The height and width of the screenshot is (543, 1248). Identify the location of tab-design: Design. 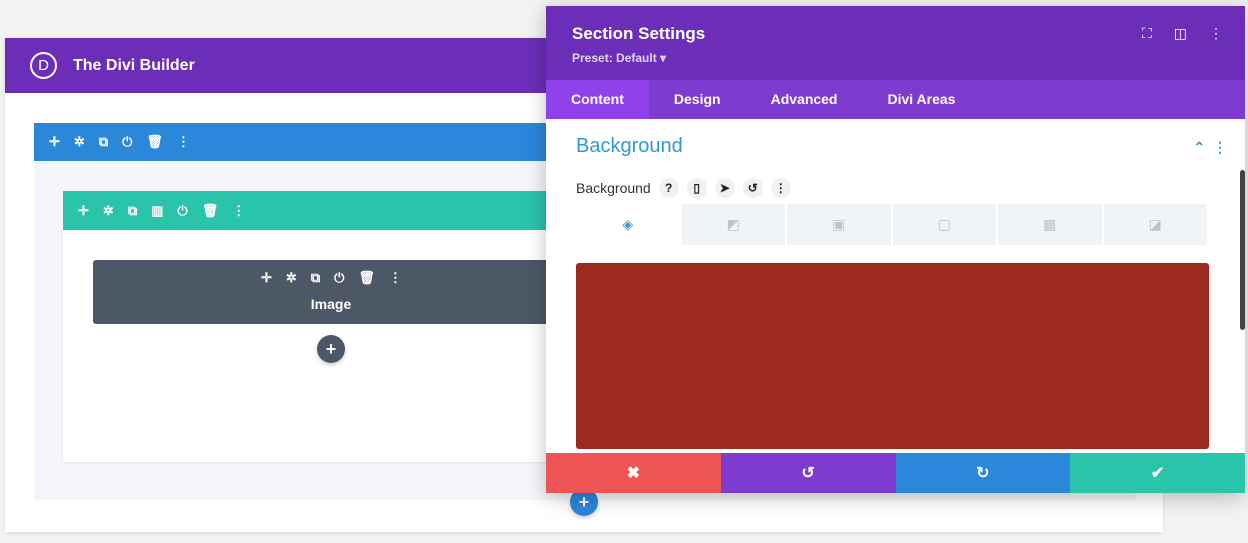
(697, 99).